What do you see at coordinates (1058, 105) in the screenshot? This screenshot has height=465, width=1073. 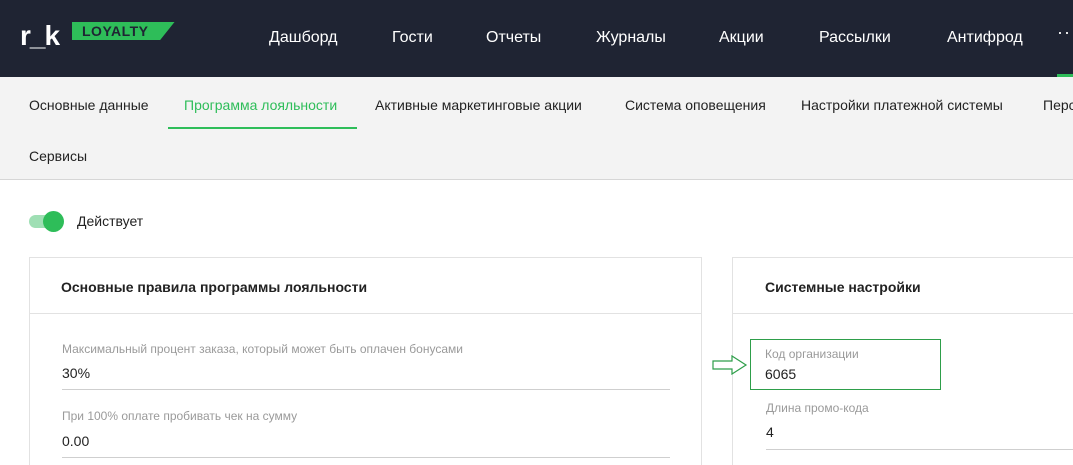 I see `tab-personal-truncated: Перс` at bounding box center [1058, 105].